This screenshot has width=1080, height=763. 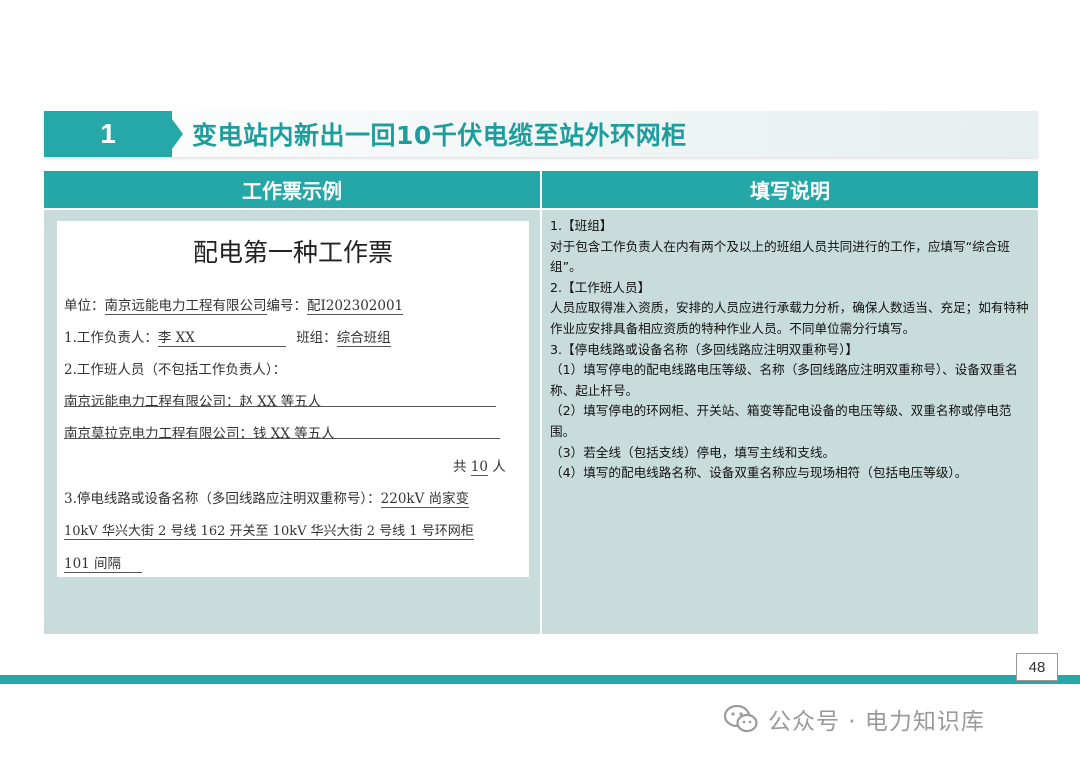 I want to click on desc-line: （3）若全线（包括支线）停电，填写主线和支线。, so click(x=693, y=452).